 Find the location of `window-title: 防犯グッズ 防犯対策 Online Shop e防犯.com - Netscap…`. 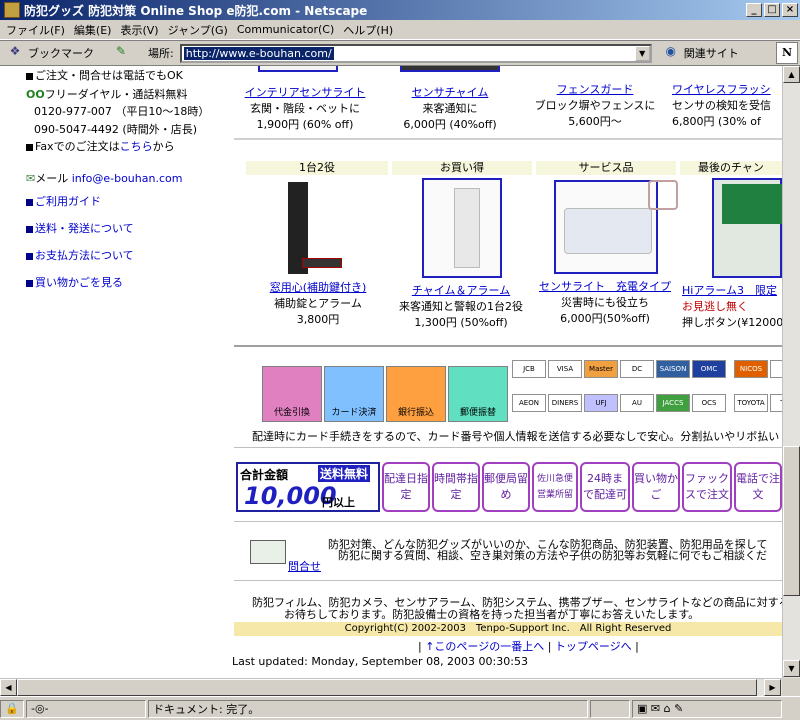

window-title: 防犯グッズ 防犯対策 Online Shop e防犯.com - Netscap… is located at coordinates (196, 10).